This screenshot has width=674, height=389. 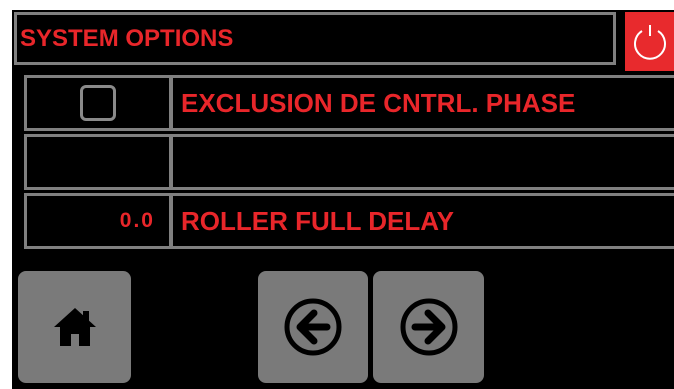 I want to click on option-row, so click(x=349, y=162).